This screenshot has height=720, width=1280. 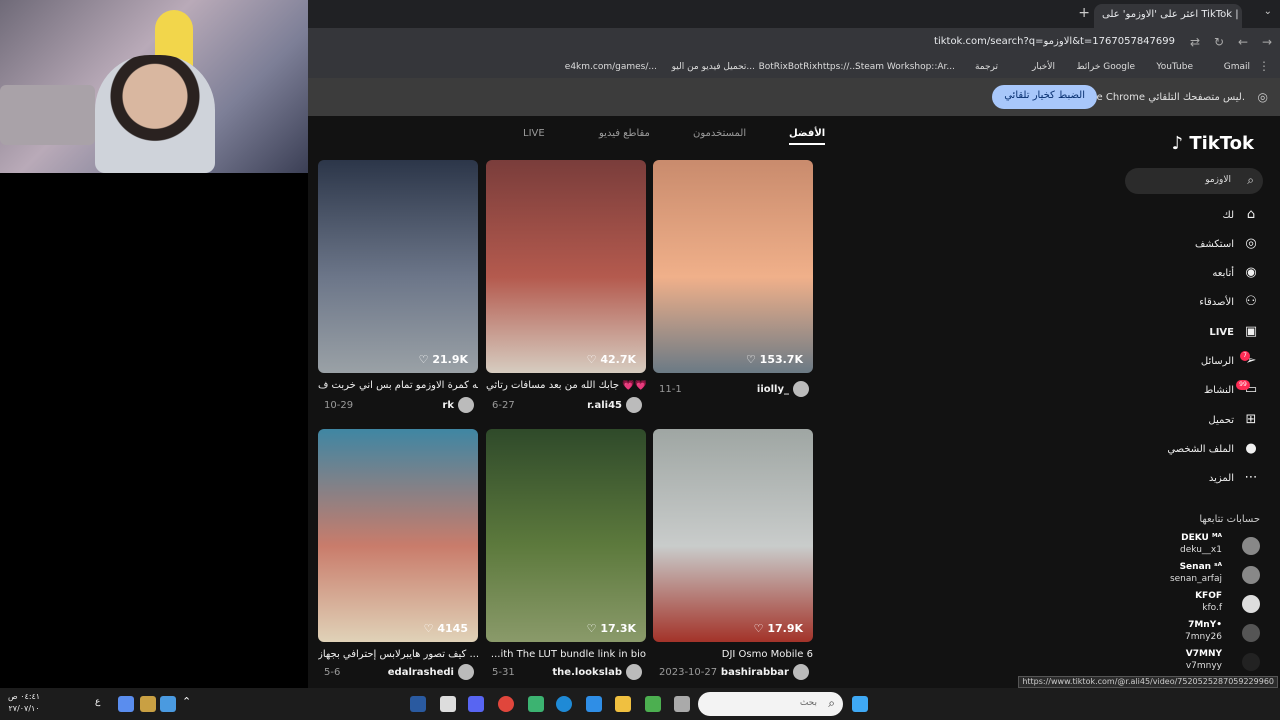 What do you see at coordinates (476, 704) in the screenshot?
I see `discord-icon` at bounding box center [476, 704].